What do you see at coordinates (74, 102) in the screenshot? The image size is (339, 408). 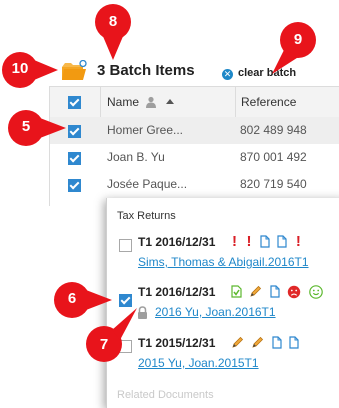 I see `select-all-checkbox` at bounding box center [74, 102].